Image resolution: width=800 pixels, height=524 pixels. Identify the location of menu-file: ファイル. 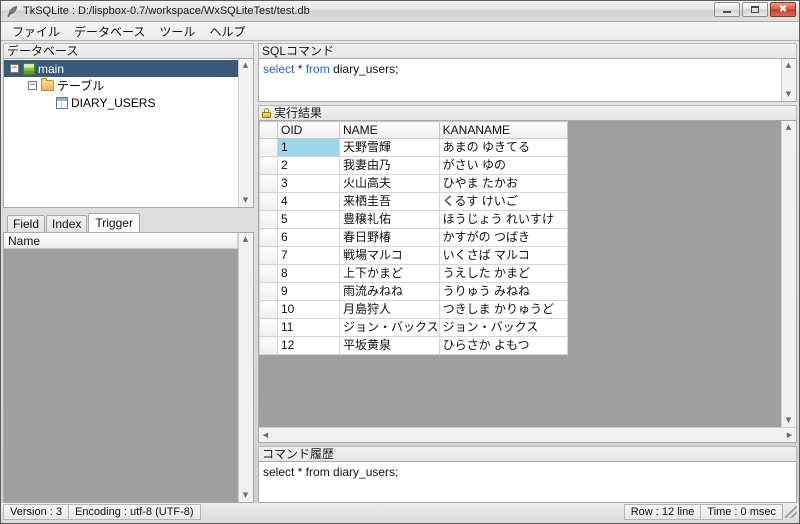
(36, 31).